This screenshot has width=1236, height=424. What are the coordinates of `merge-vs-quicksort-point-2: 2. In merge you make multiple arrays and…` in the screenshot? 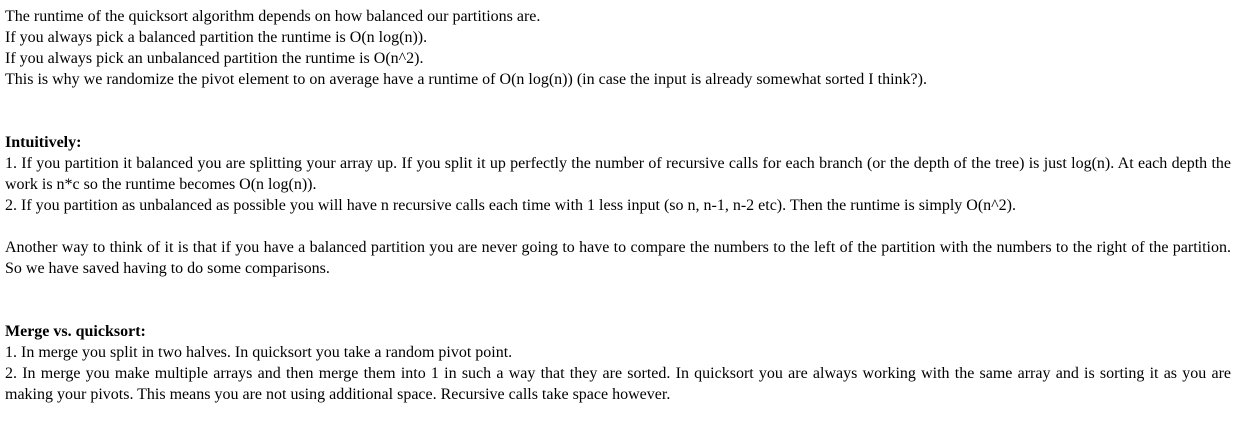 It's located at (618, 384).